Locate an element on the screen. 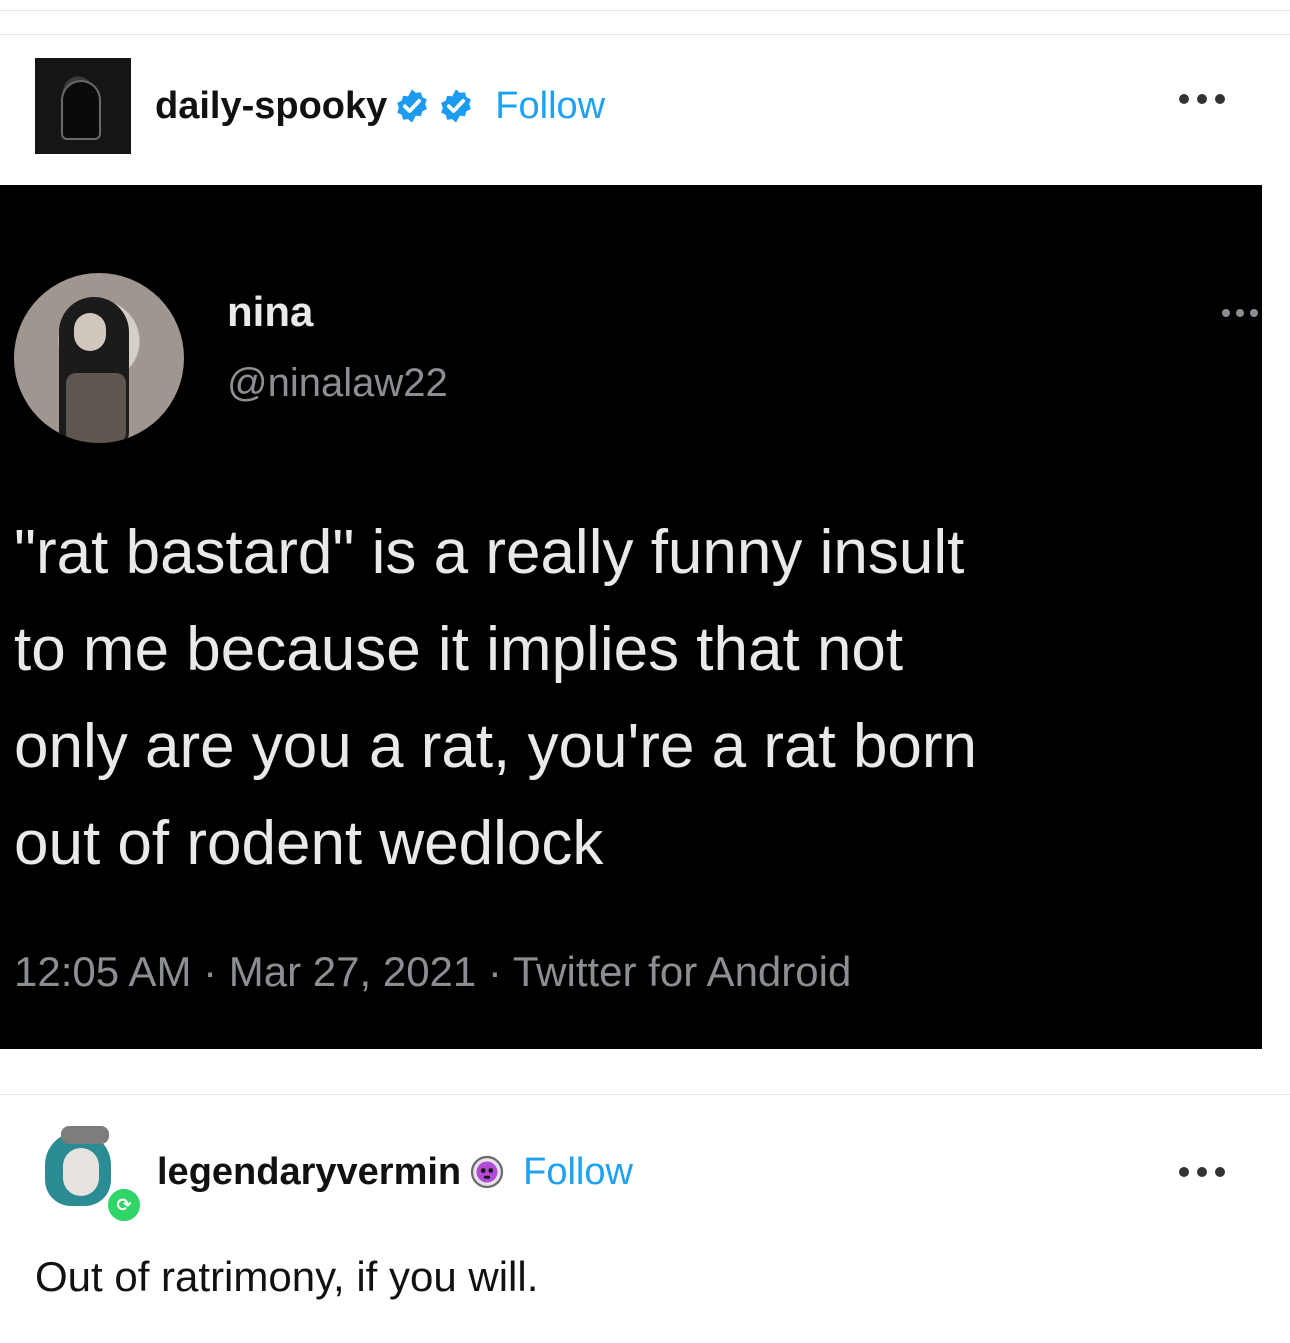 The width and height of the screenshot is (1290, 1343). post-author-name: daily-spooky is located at coordinates (271, 106).